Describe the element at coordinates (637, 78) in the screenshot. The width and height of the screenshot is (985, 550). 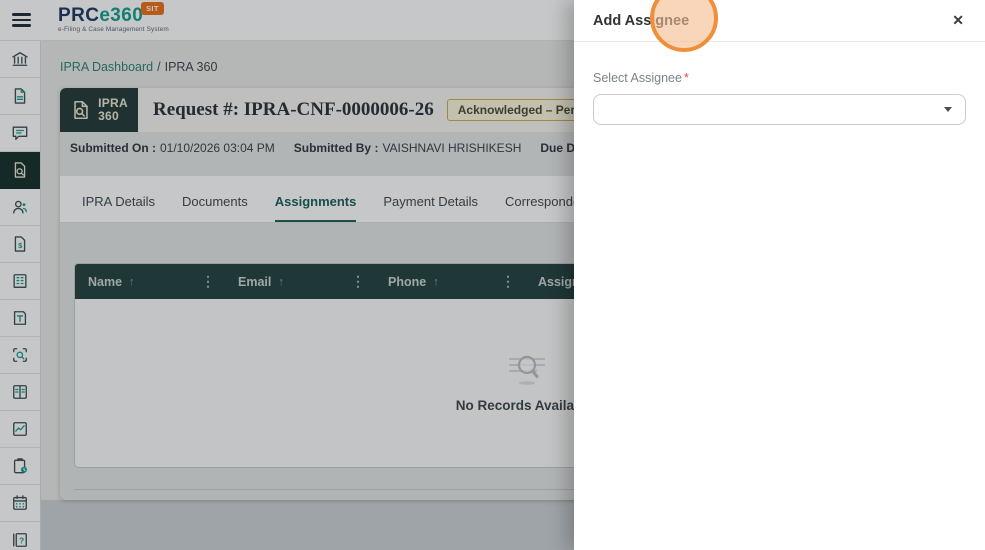
I see `field-label-text: Select Assignee` at that location.